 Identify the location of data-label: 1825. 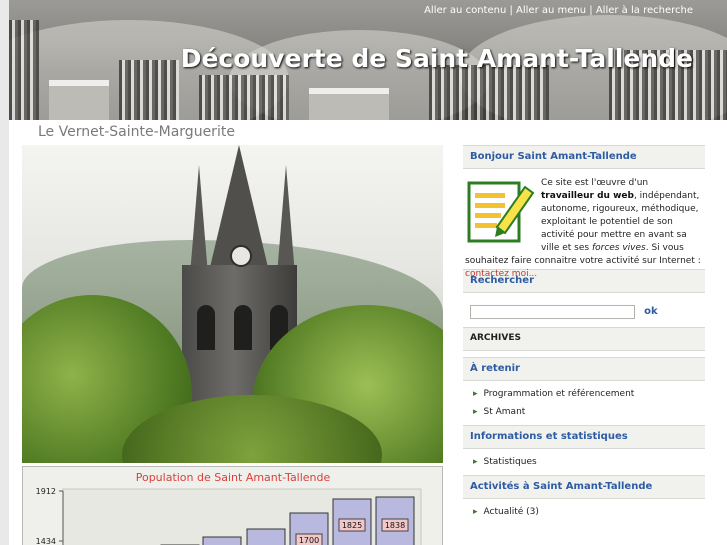
(352, 525).